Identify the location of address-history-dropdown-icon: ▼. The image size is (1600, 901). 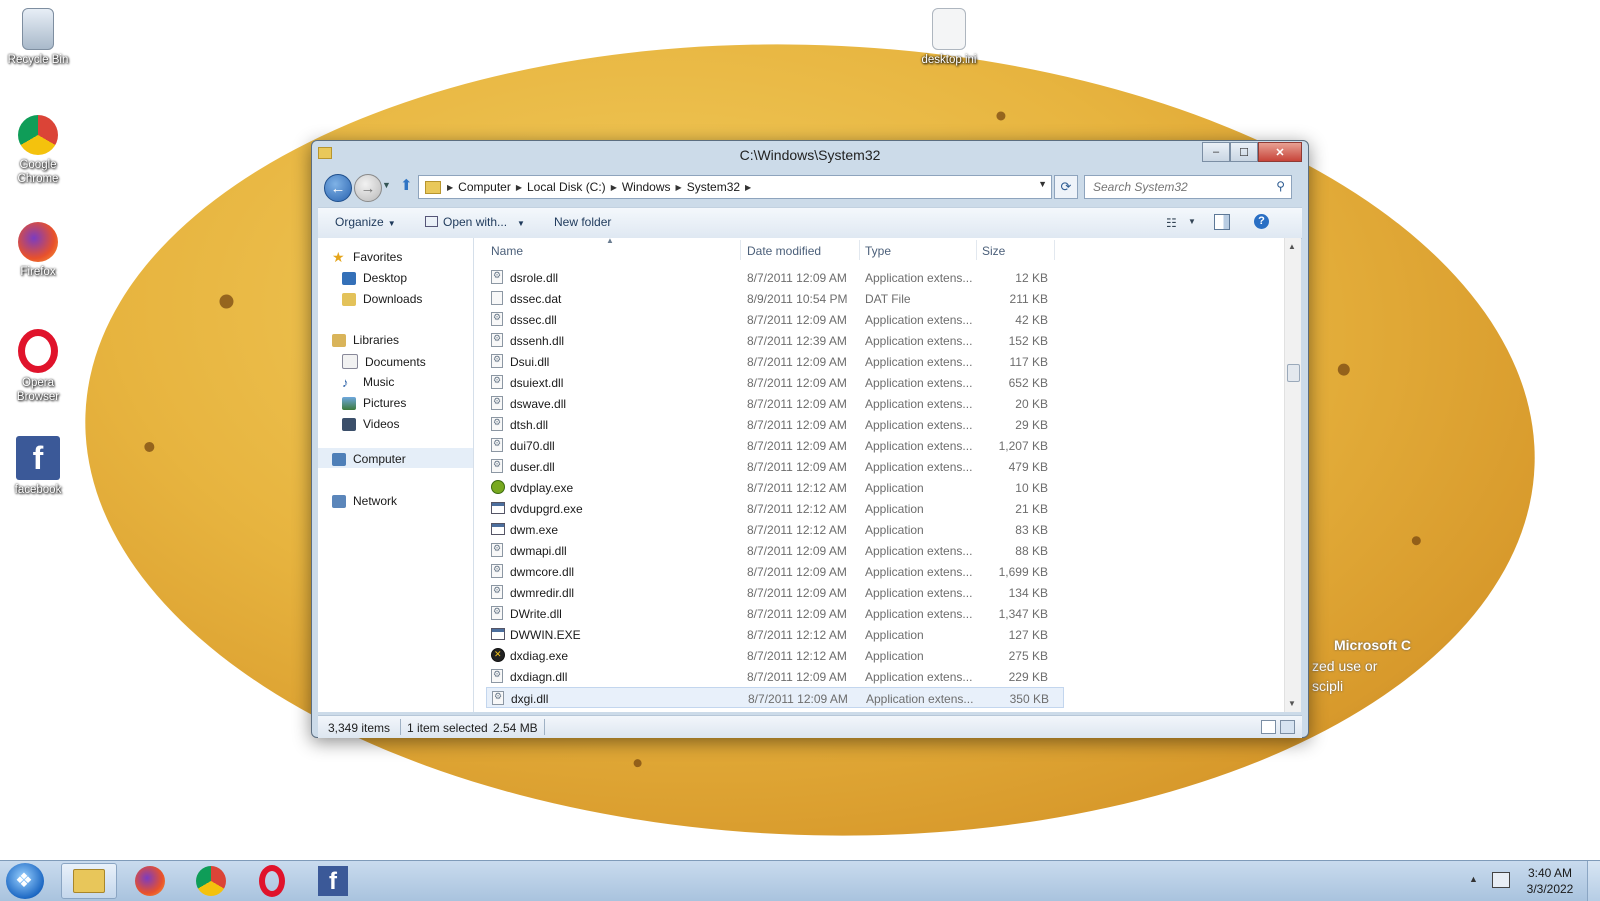
(1042, 184).